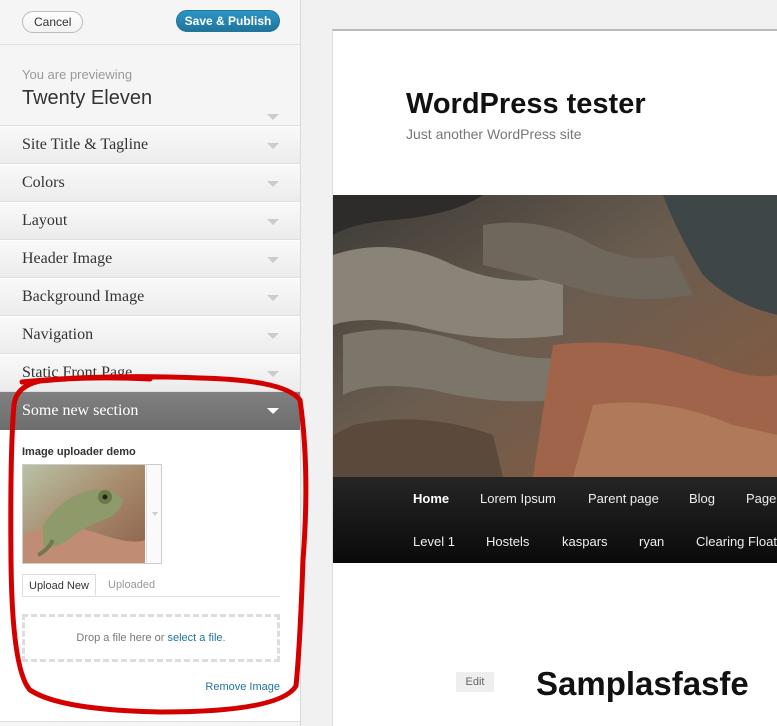 Image resolution: width=777 pixels, height=726 pixels. I want to click on edit-button: Edit, so click(475, 682).